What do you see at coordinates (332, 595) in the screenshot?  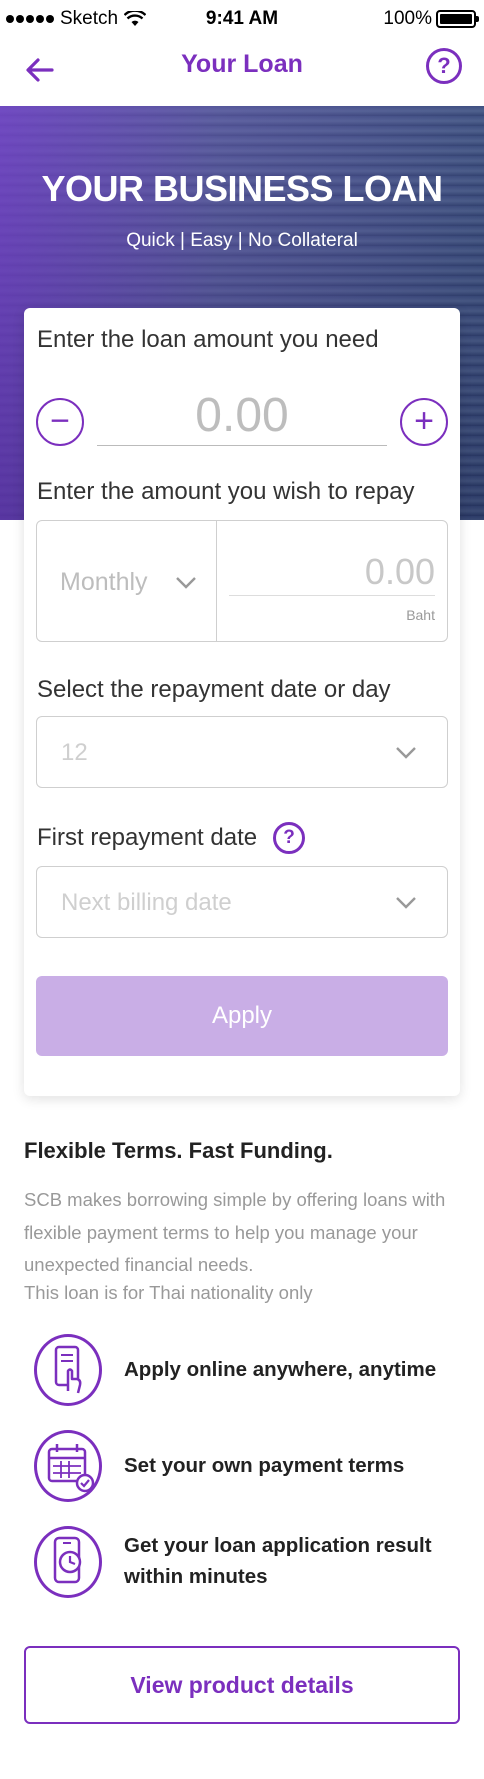 I see `repay-amount-underline` at bounding box center [332, 595].